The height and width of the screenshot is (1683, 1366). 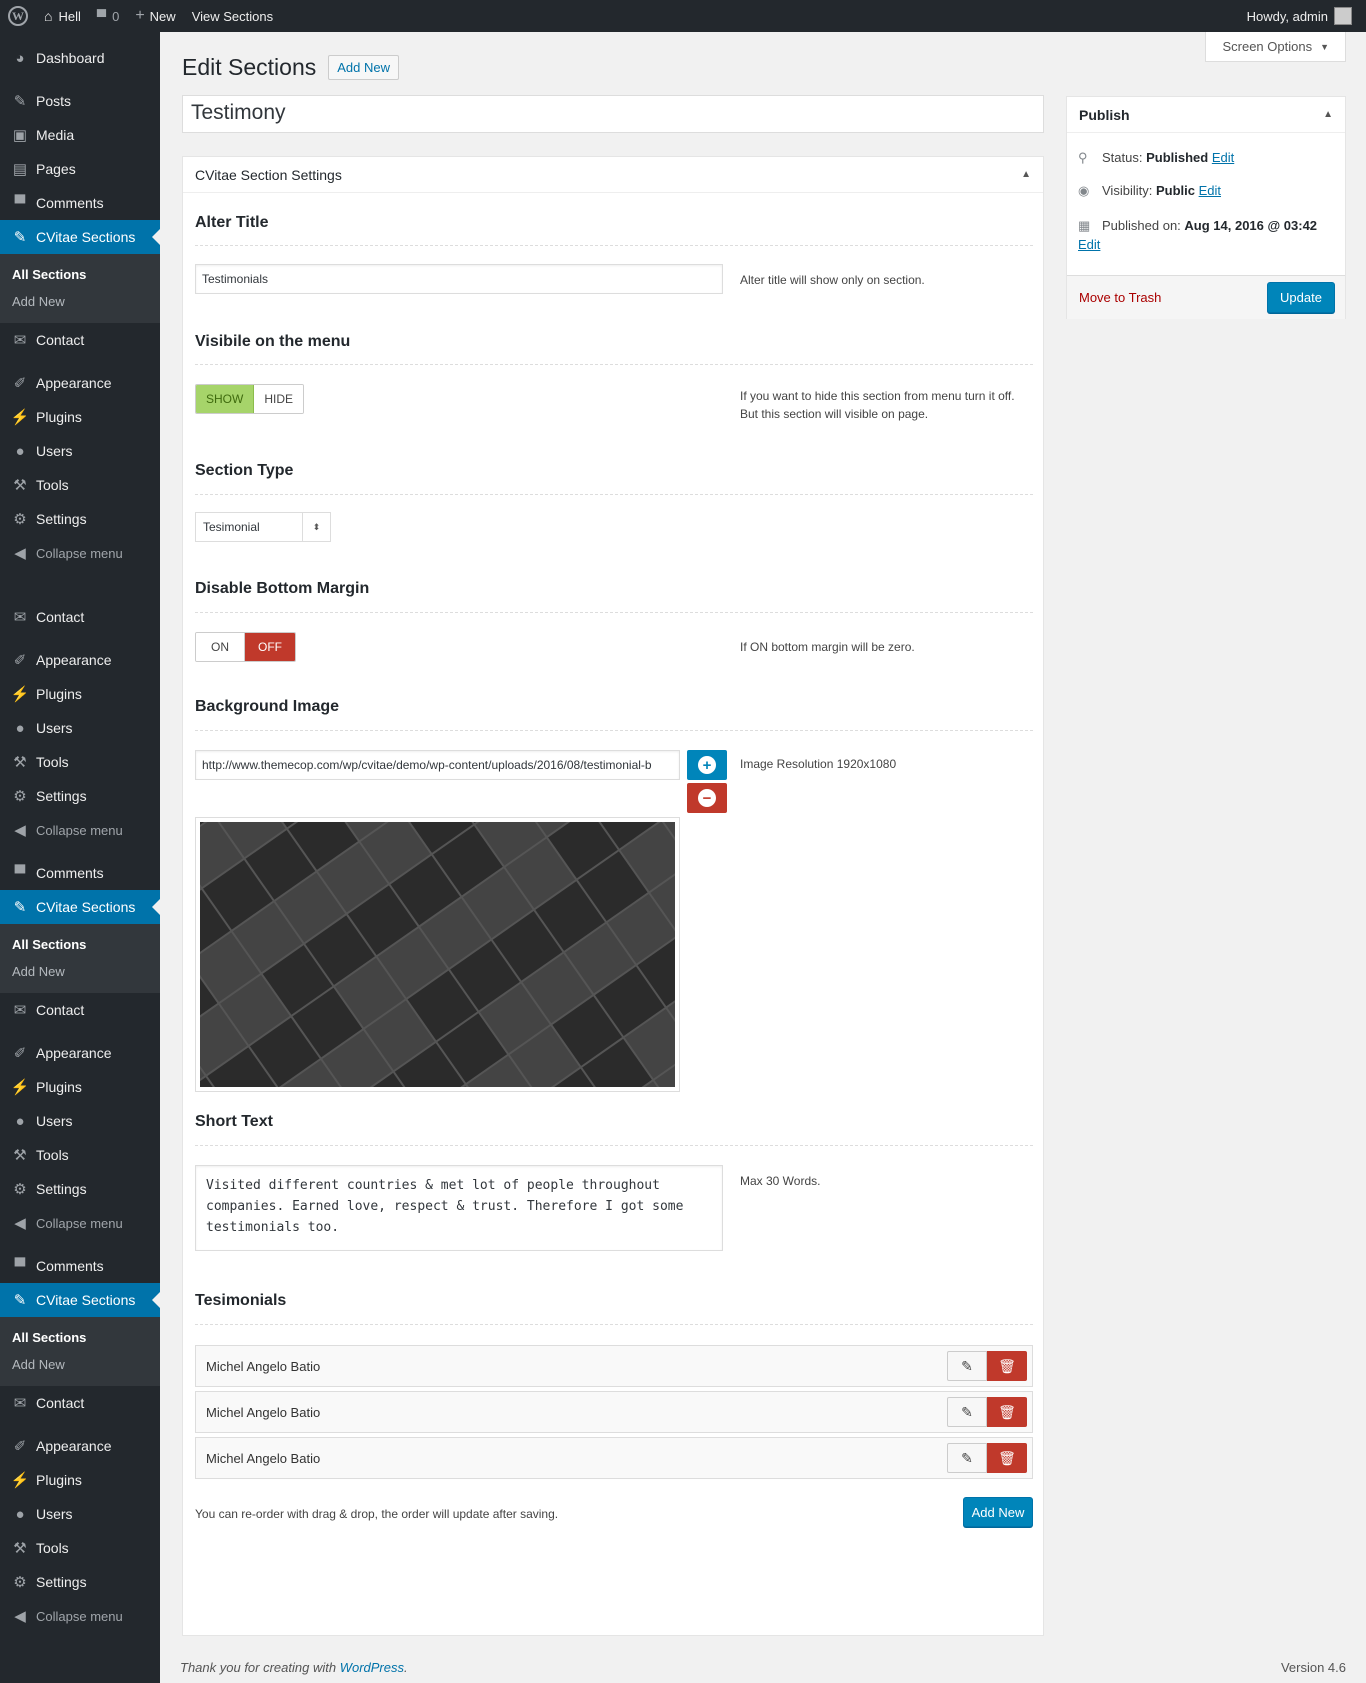 I want to click on menu-posts: ✎ Posts, so click(x=80, y=101).